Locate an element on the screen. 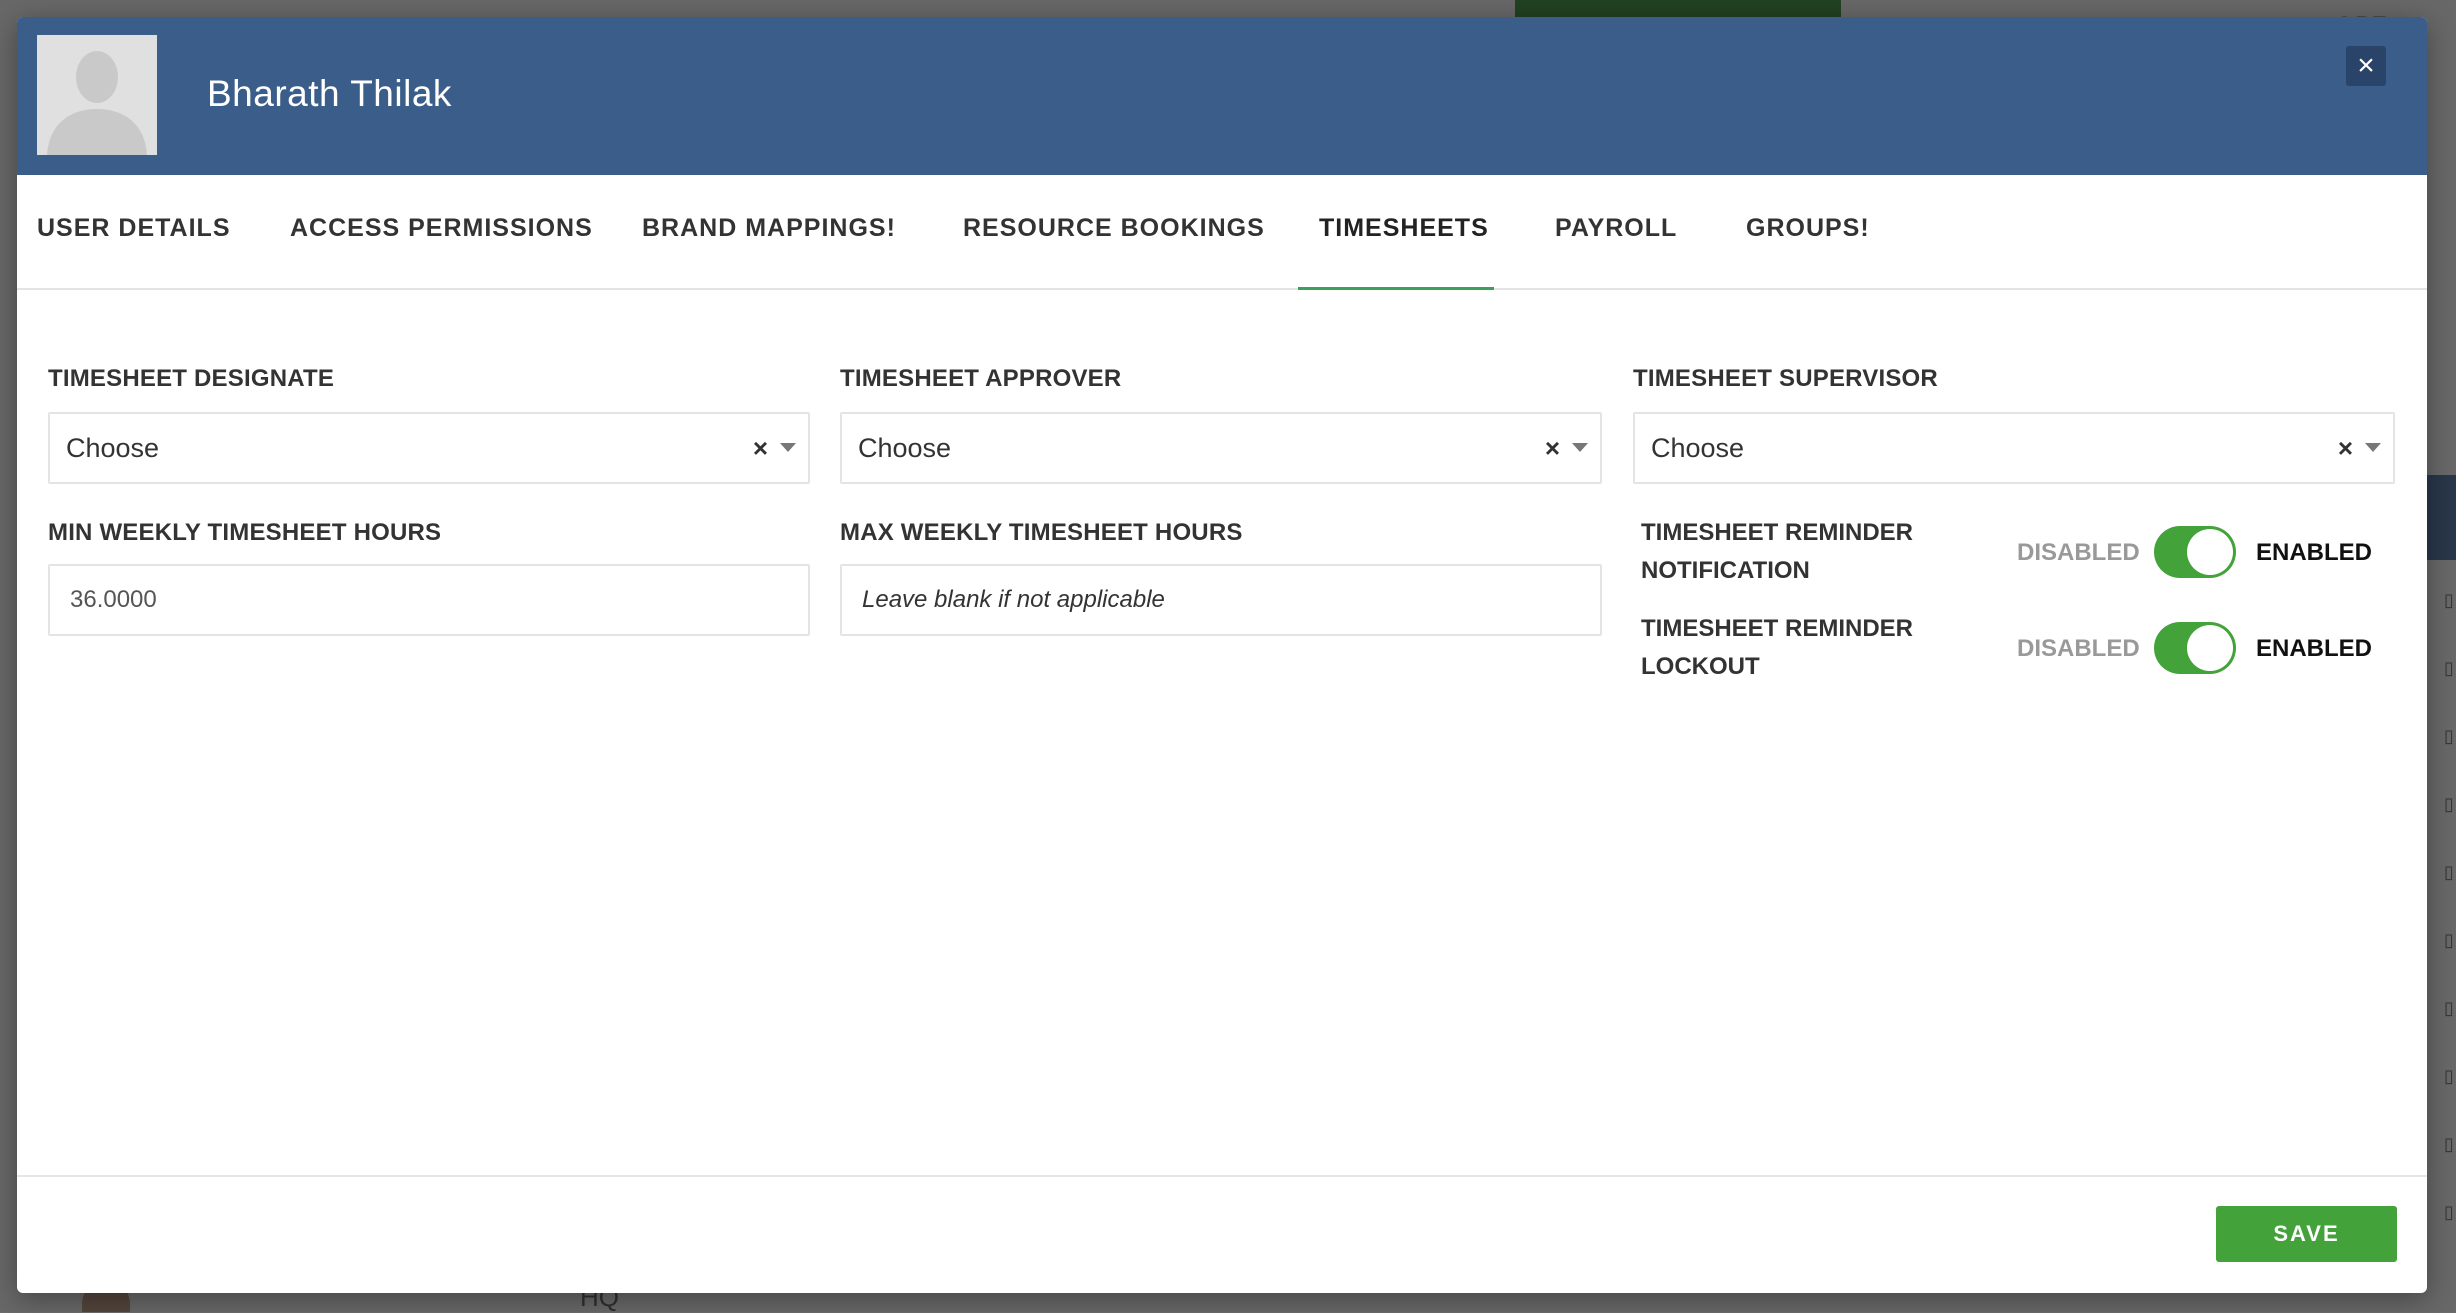 This screenshot has height=1313, width=2456. save-button: SAVE is located at coordinates (2306, 1234).